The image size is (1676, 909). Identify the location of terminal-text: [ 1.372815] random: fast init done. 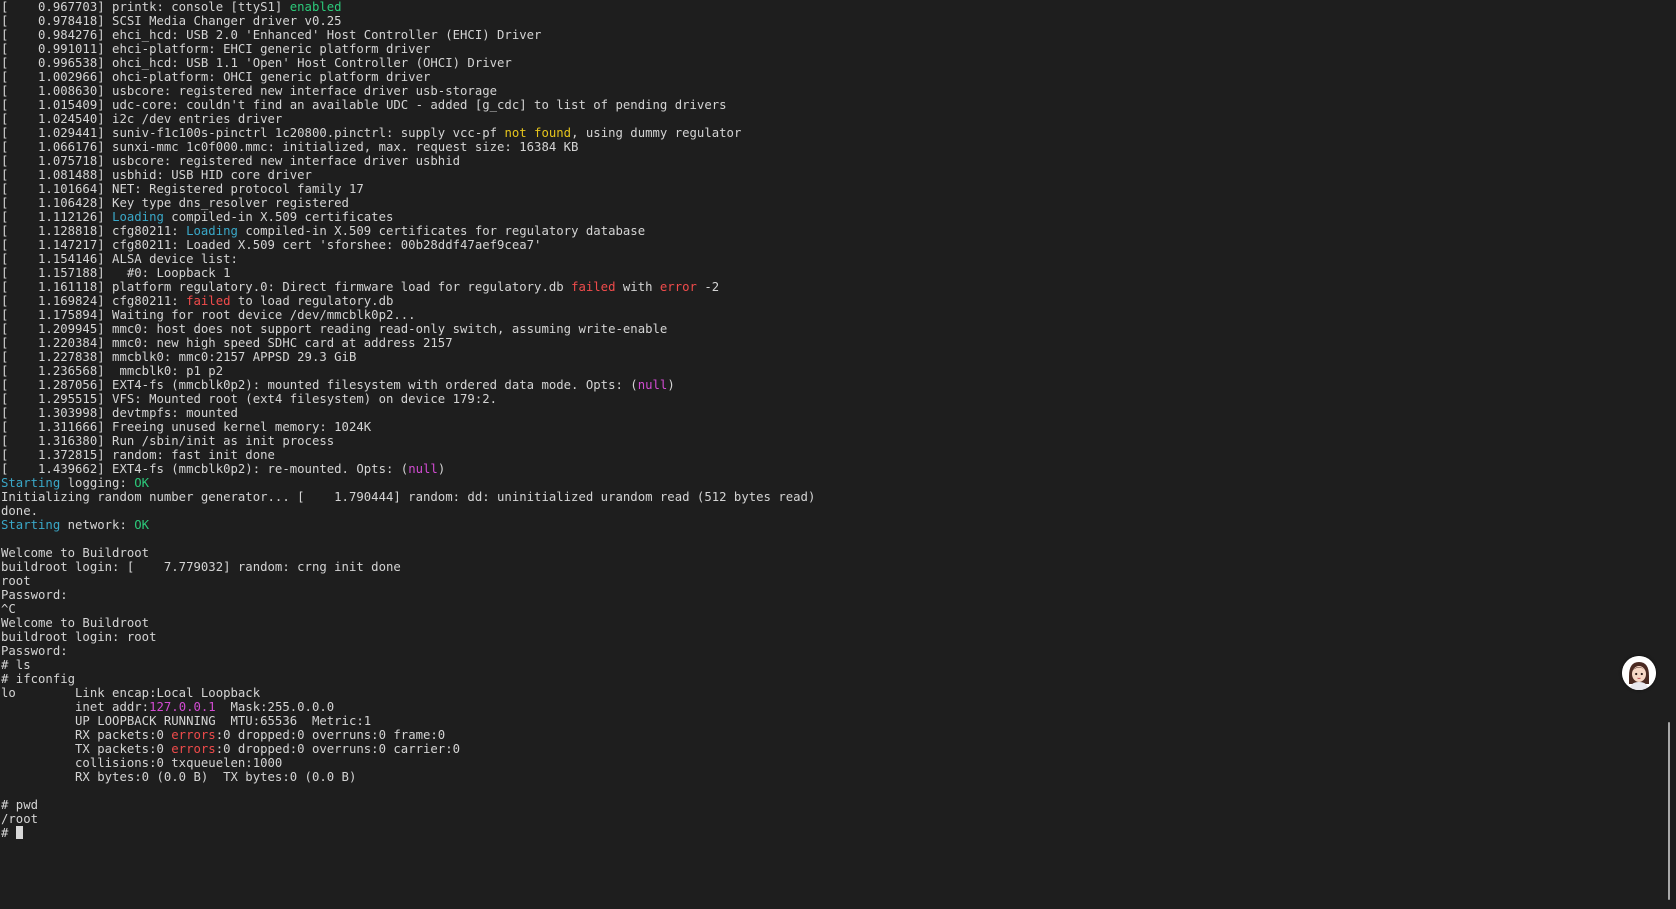
(138, 455).